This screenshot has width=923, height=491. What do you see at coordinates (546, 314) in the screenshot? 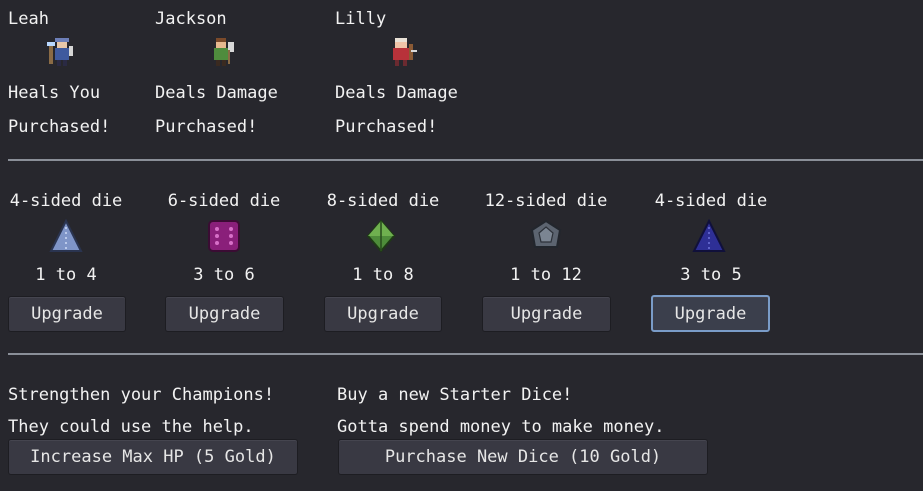
I see `upgrade-button-4: Upgrade` at bounding box center [546, 314].